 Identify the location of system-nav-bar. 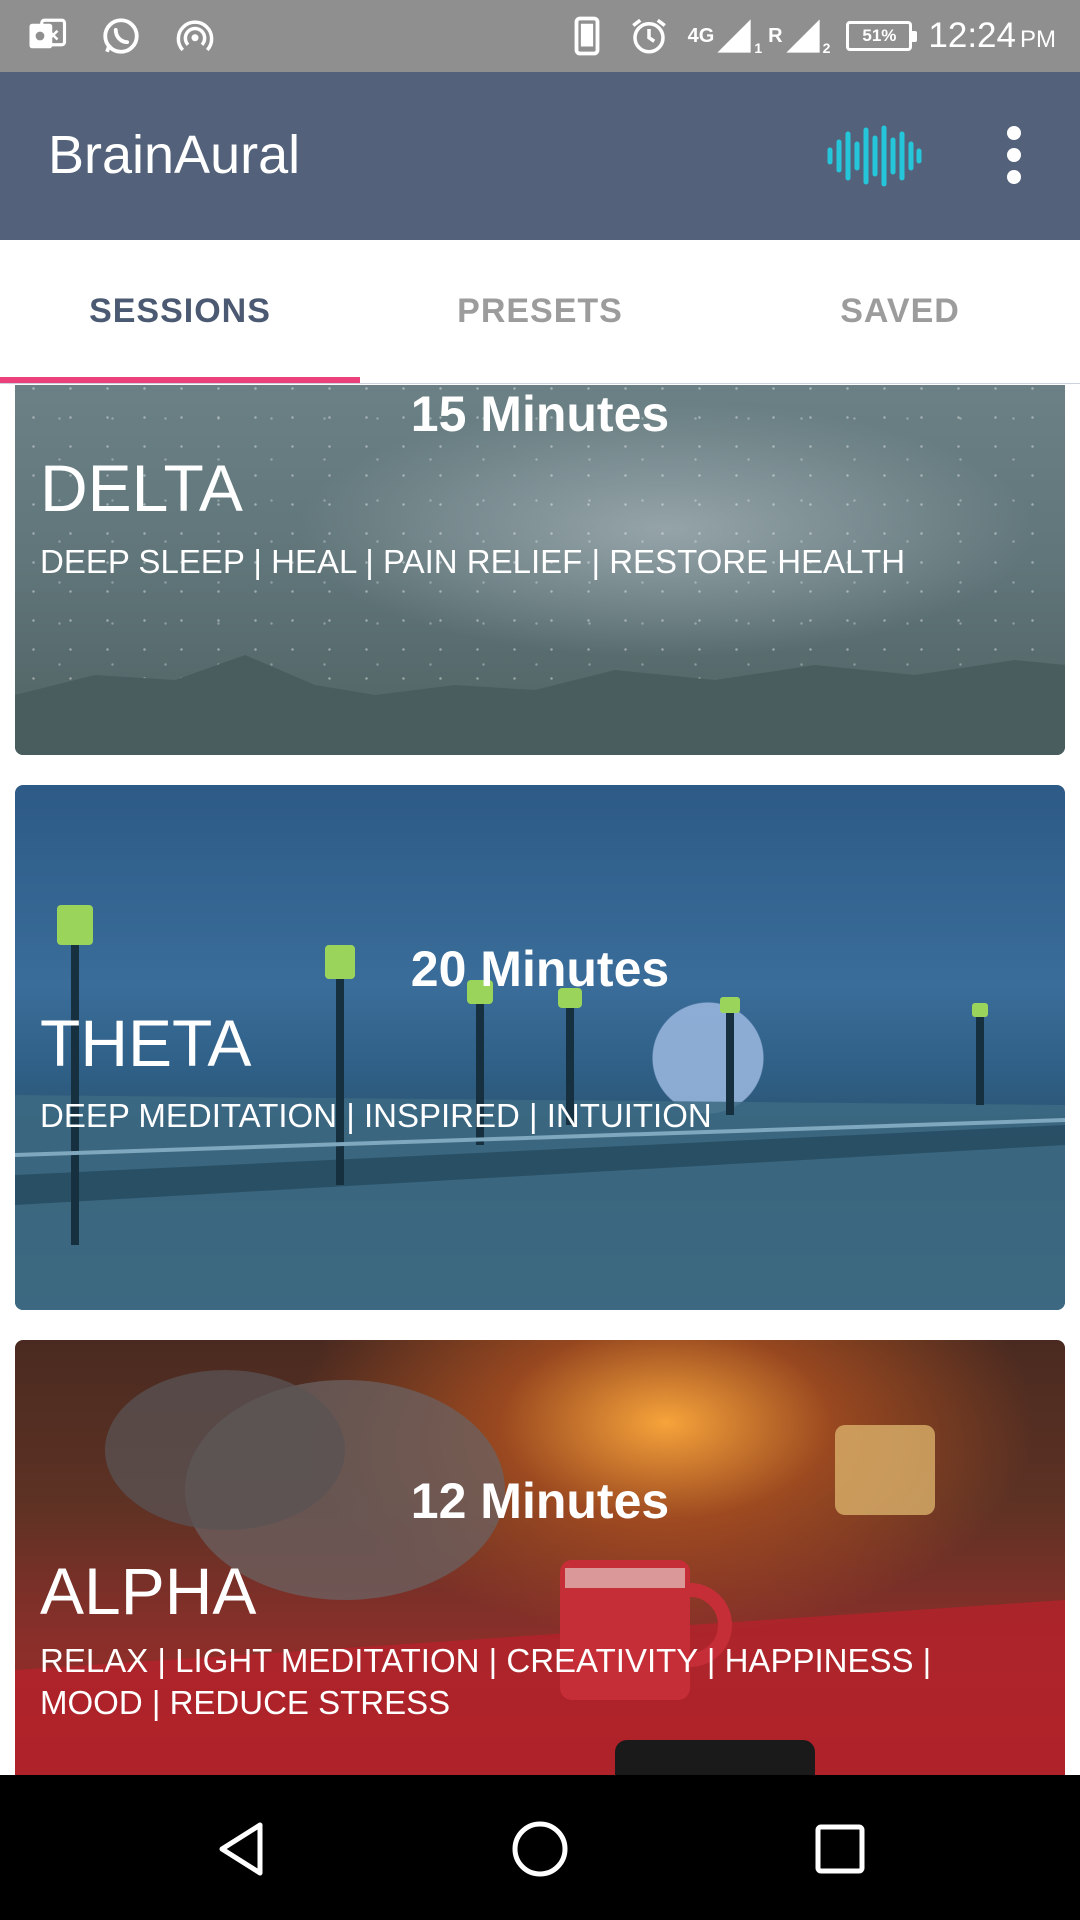
(540, 1847).